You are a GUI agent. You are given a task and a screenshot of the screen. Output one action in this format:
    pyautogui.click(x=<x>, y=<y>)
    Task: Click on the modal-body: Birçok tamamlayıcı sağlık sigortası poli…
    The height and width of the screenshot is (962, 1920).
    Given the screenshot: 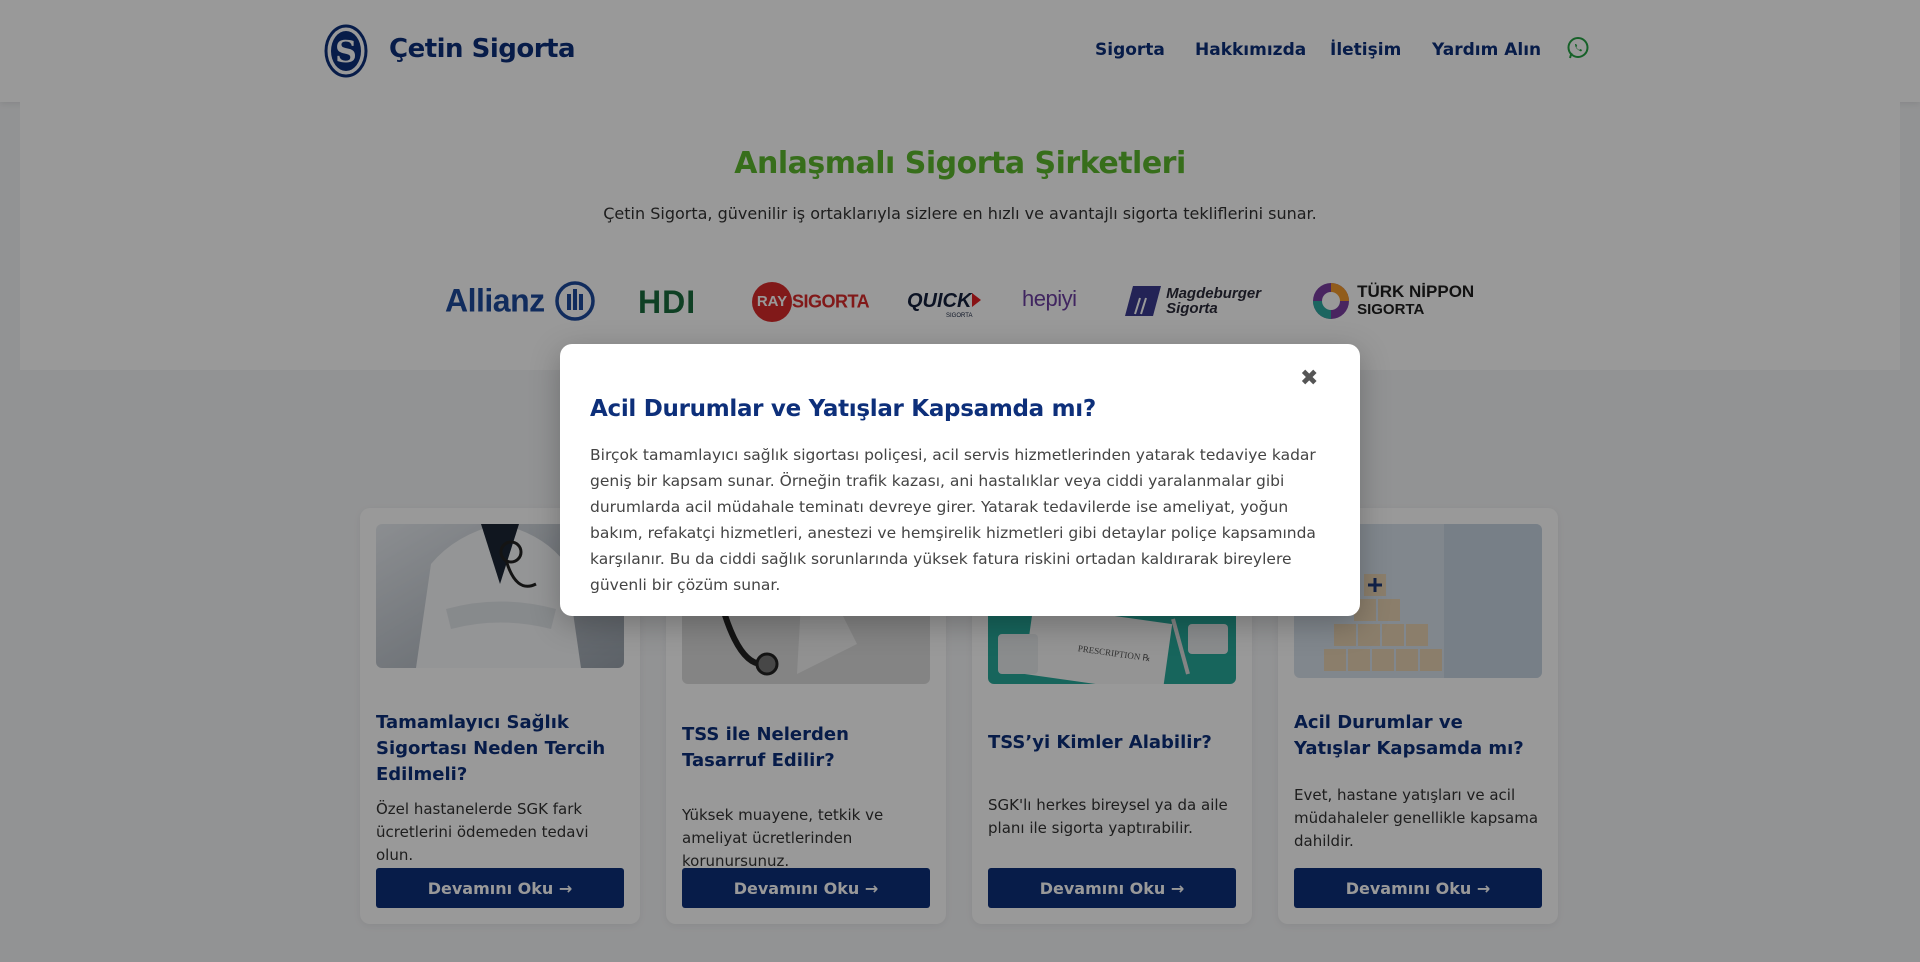 What is the action you would take?
    pyautogui.click(x=953, y=520)
    